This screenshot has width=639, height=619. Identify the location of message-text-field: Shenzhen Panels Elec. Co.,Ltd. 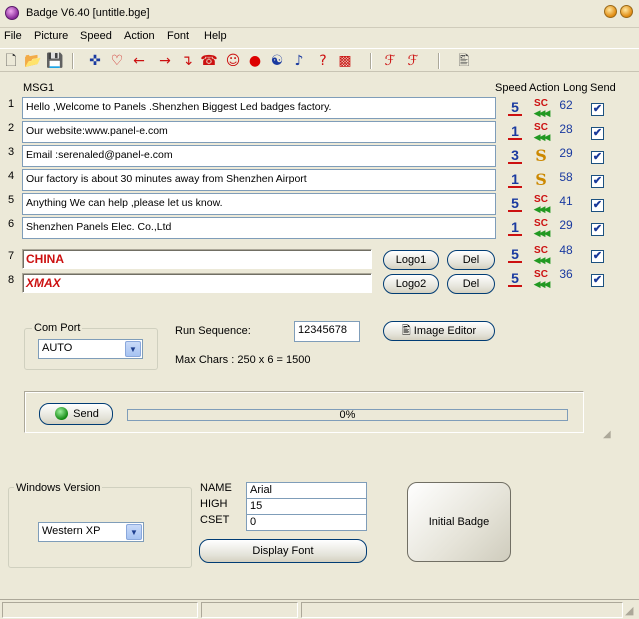
(259, 228).